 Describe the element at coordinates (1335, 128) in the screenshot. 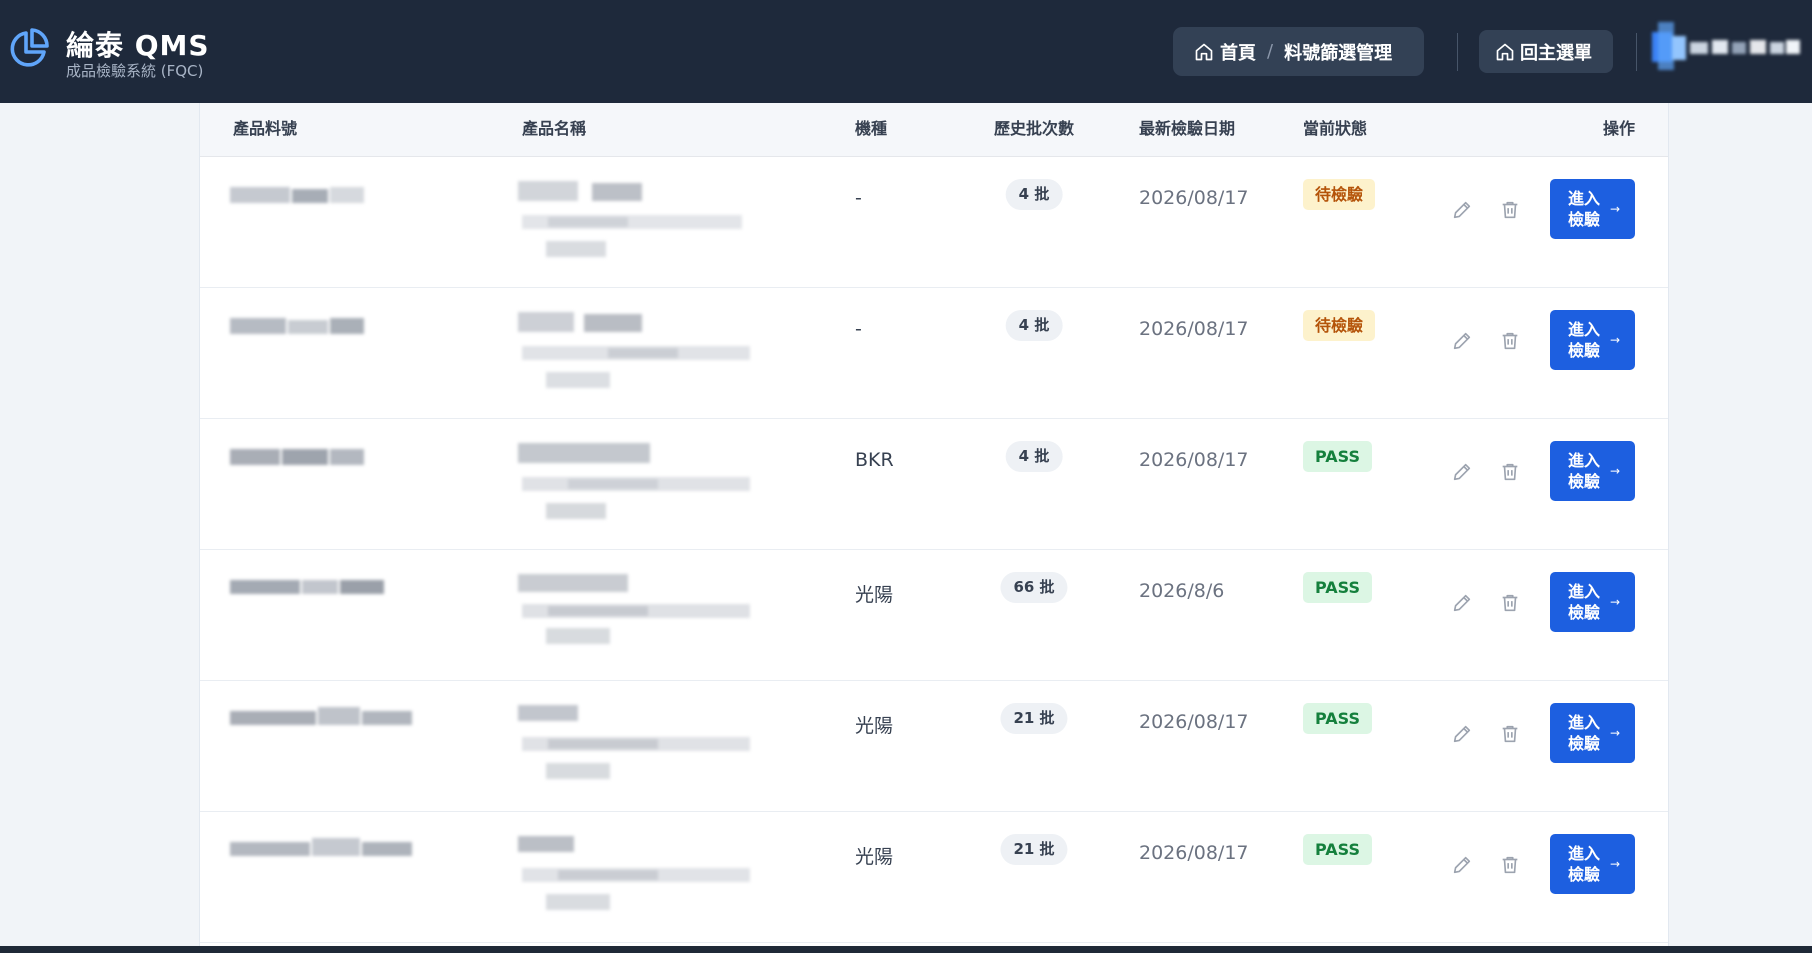

I see `col-header-status: 當前狀態` at that location.